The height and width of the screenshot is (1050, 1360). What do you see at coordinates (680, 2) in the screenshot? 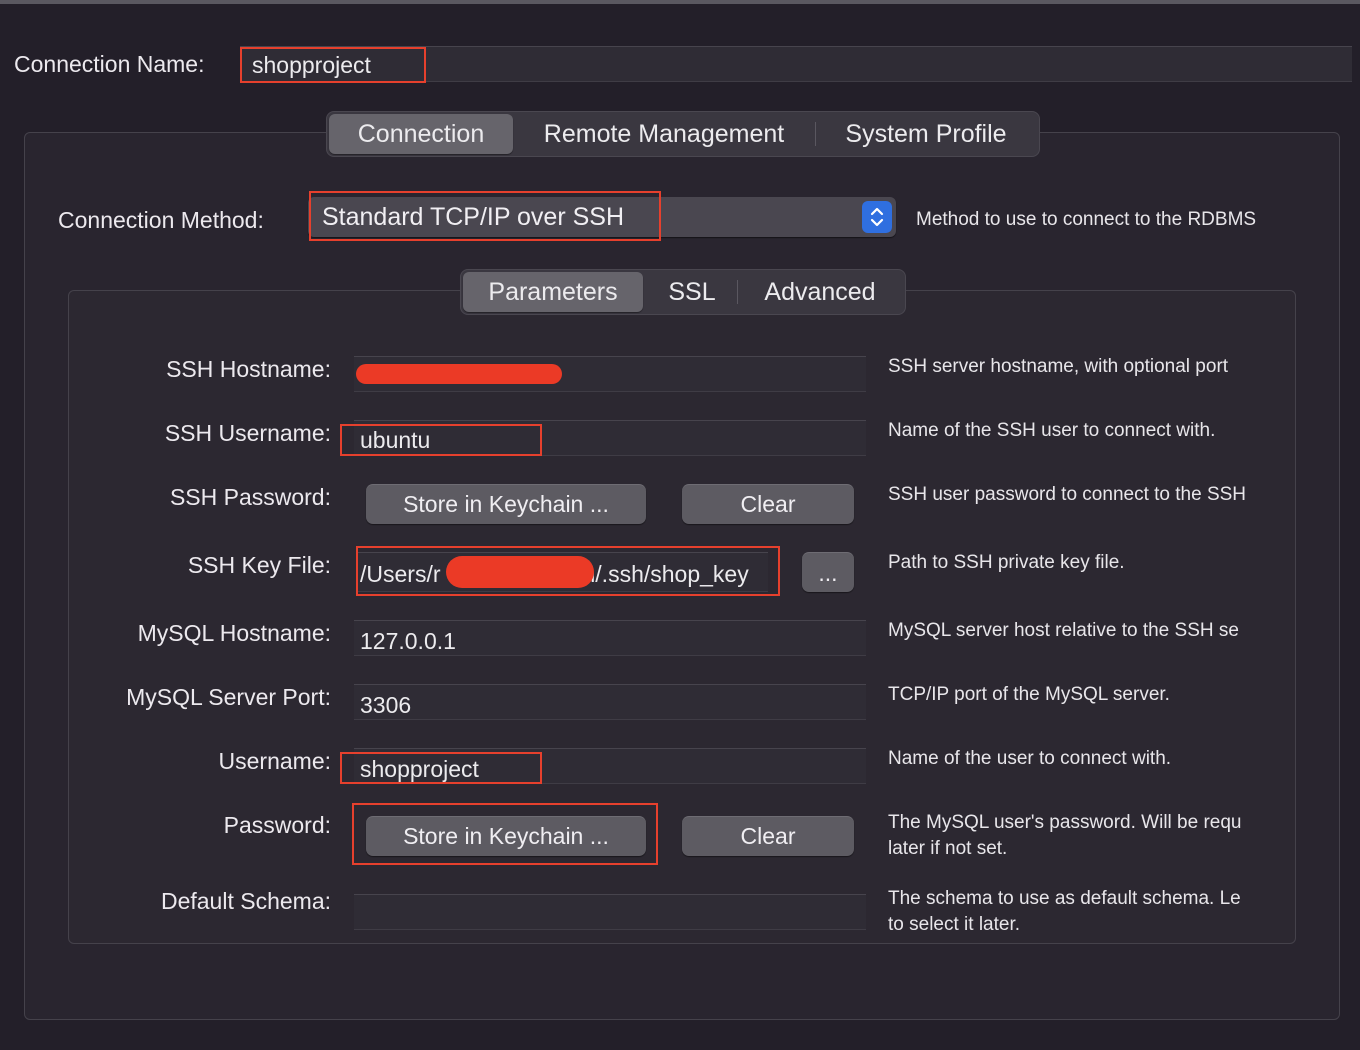
I see `window-top-border` at bounding box center [680, 2].